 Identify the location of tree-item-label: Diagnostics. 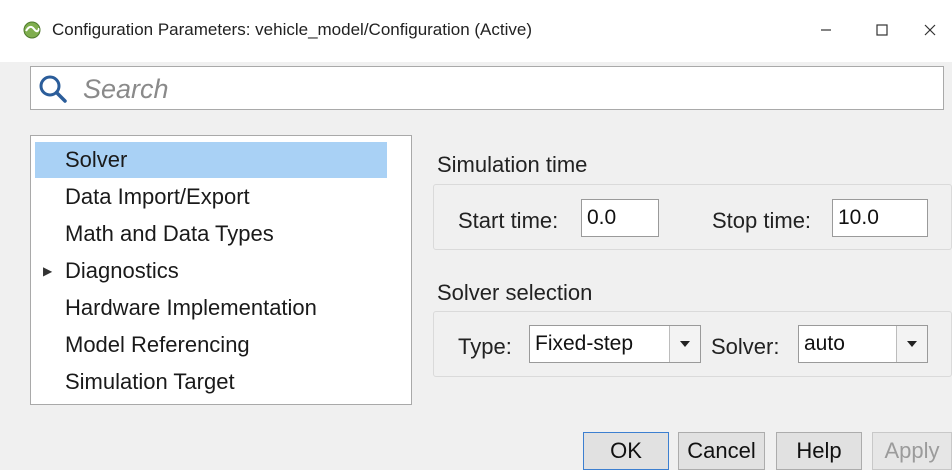
(122, 270).